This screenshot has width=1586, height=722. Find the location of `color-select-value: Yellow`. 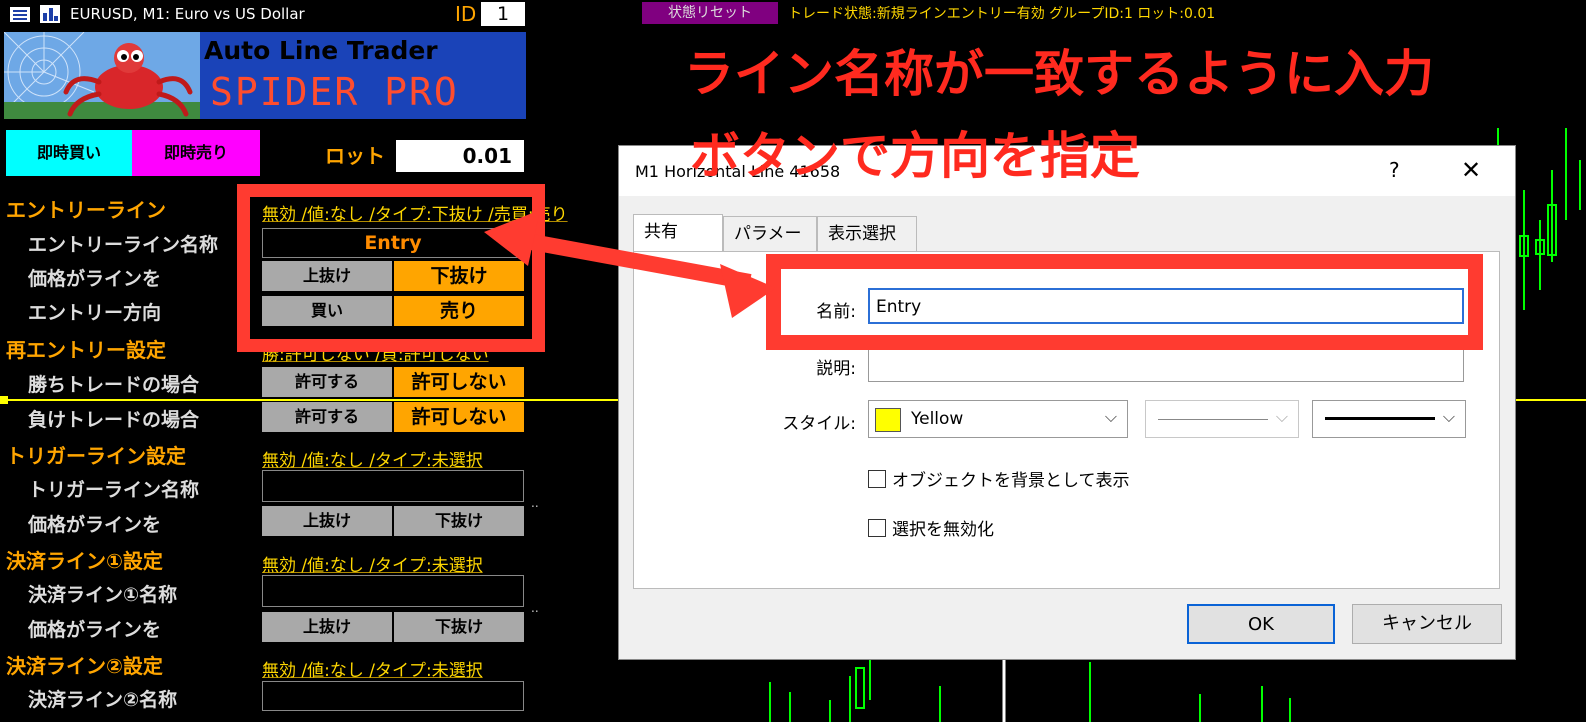

color-select-value: Yellow is located at coordinates (937, 419).